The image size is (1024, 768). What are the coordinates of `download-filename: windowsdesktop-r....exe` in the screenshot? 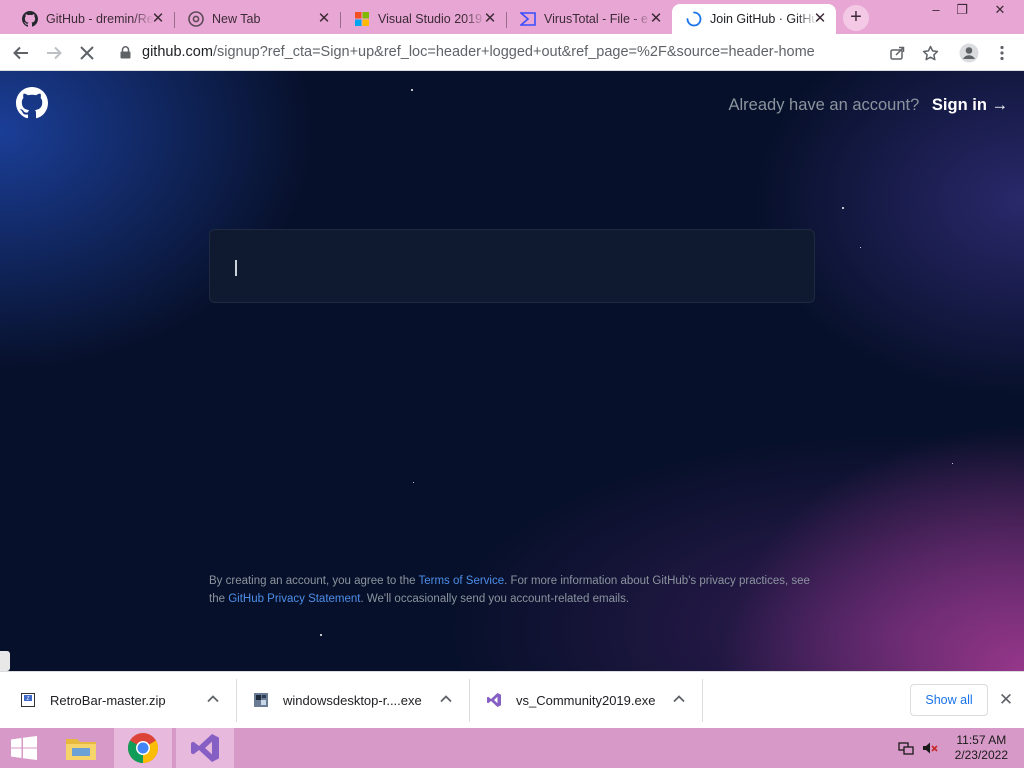 It's located at (352, 700).